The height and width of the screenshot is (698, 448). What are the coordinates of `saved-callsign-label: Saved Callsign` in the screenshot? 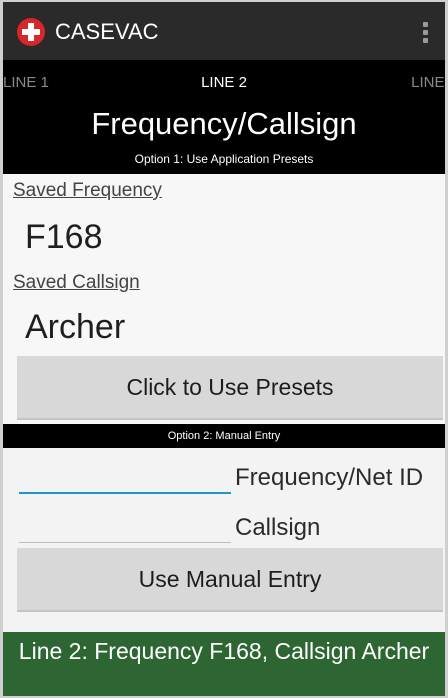 It's located at (76, 283).